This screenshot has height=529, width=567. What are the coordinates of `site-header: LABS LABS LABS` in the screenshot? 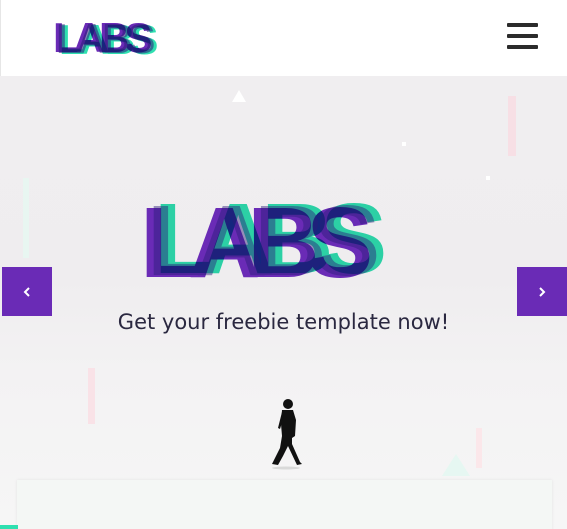 It's located at (283, 38).